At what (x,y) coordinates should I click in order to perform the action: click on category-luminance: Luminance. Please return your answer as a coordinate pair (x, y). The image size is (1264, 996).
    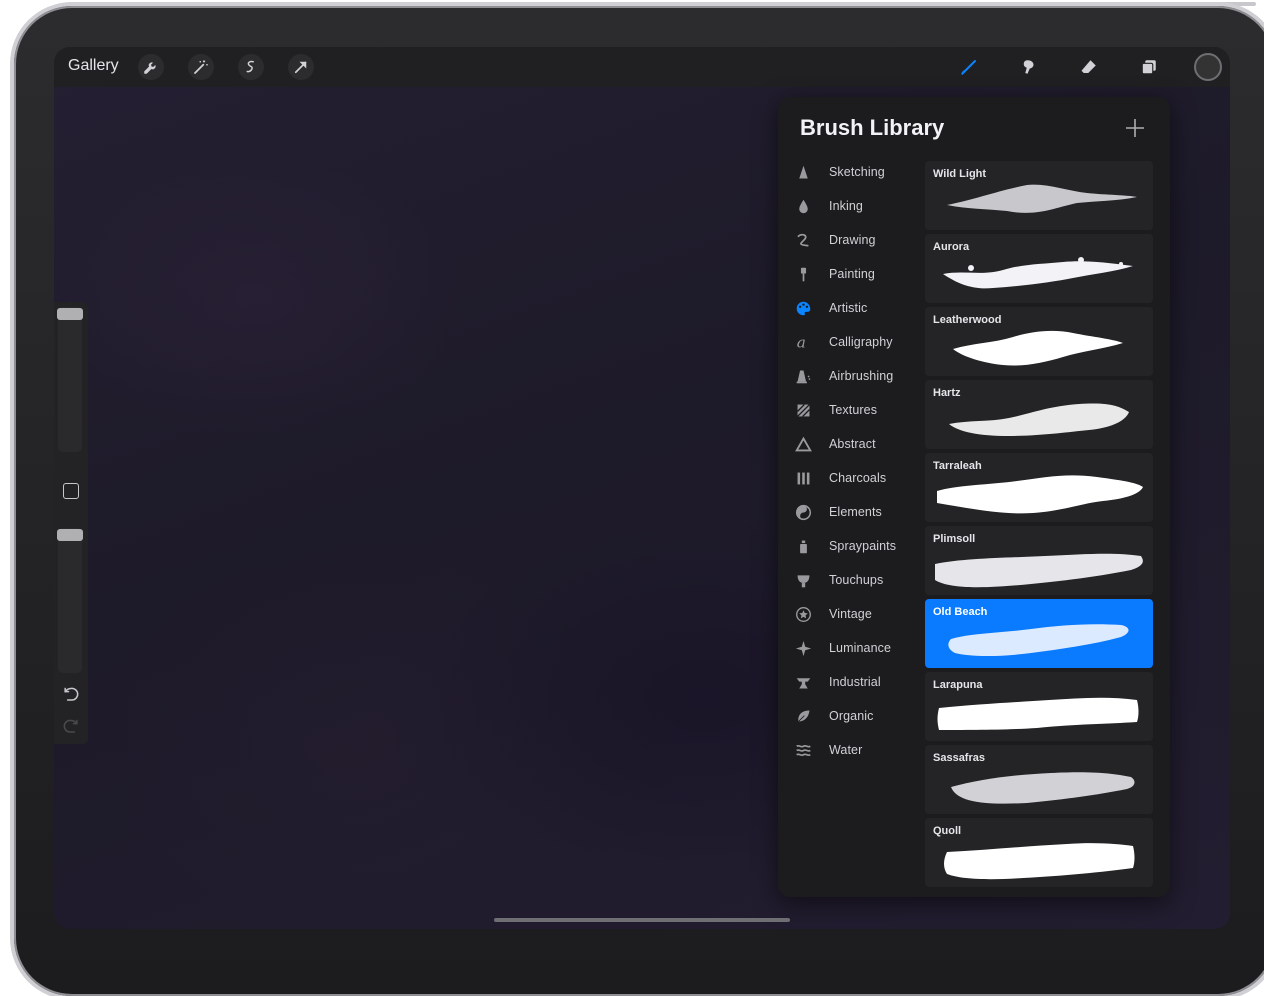
    Looking at the image, I should click on (850, 648).